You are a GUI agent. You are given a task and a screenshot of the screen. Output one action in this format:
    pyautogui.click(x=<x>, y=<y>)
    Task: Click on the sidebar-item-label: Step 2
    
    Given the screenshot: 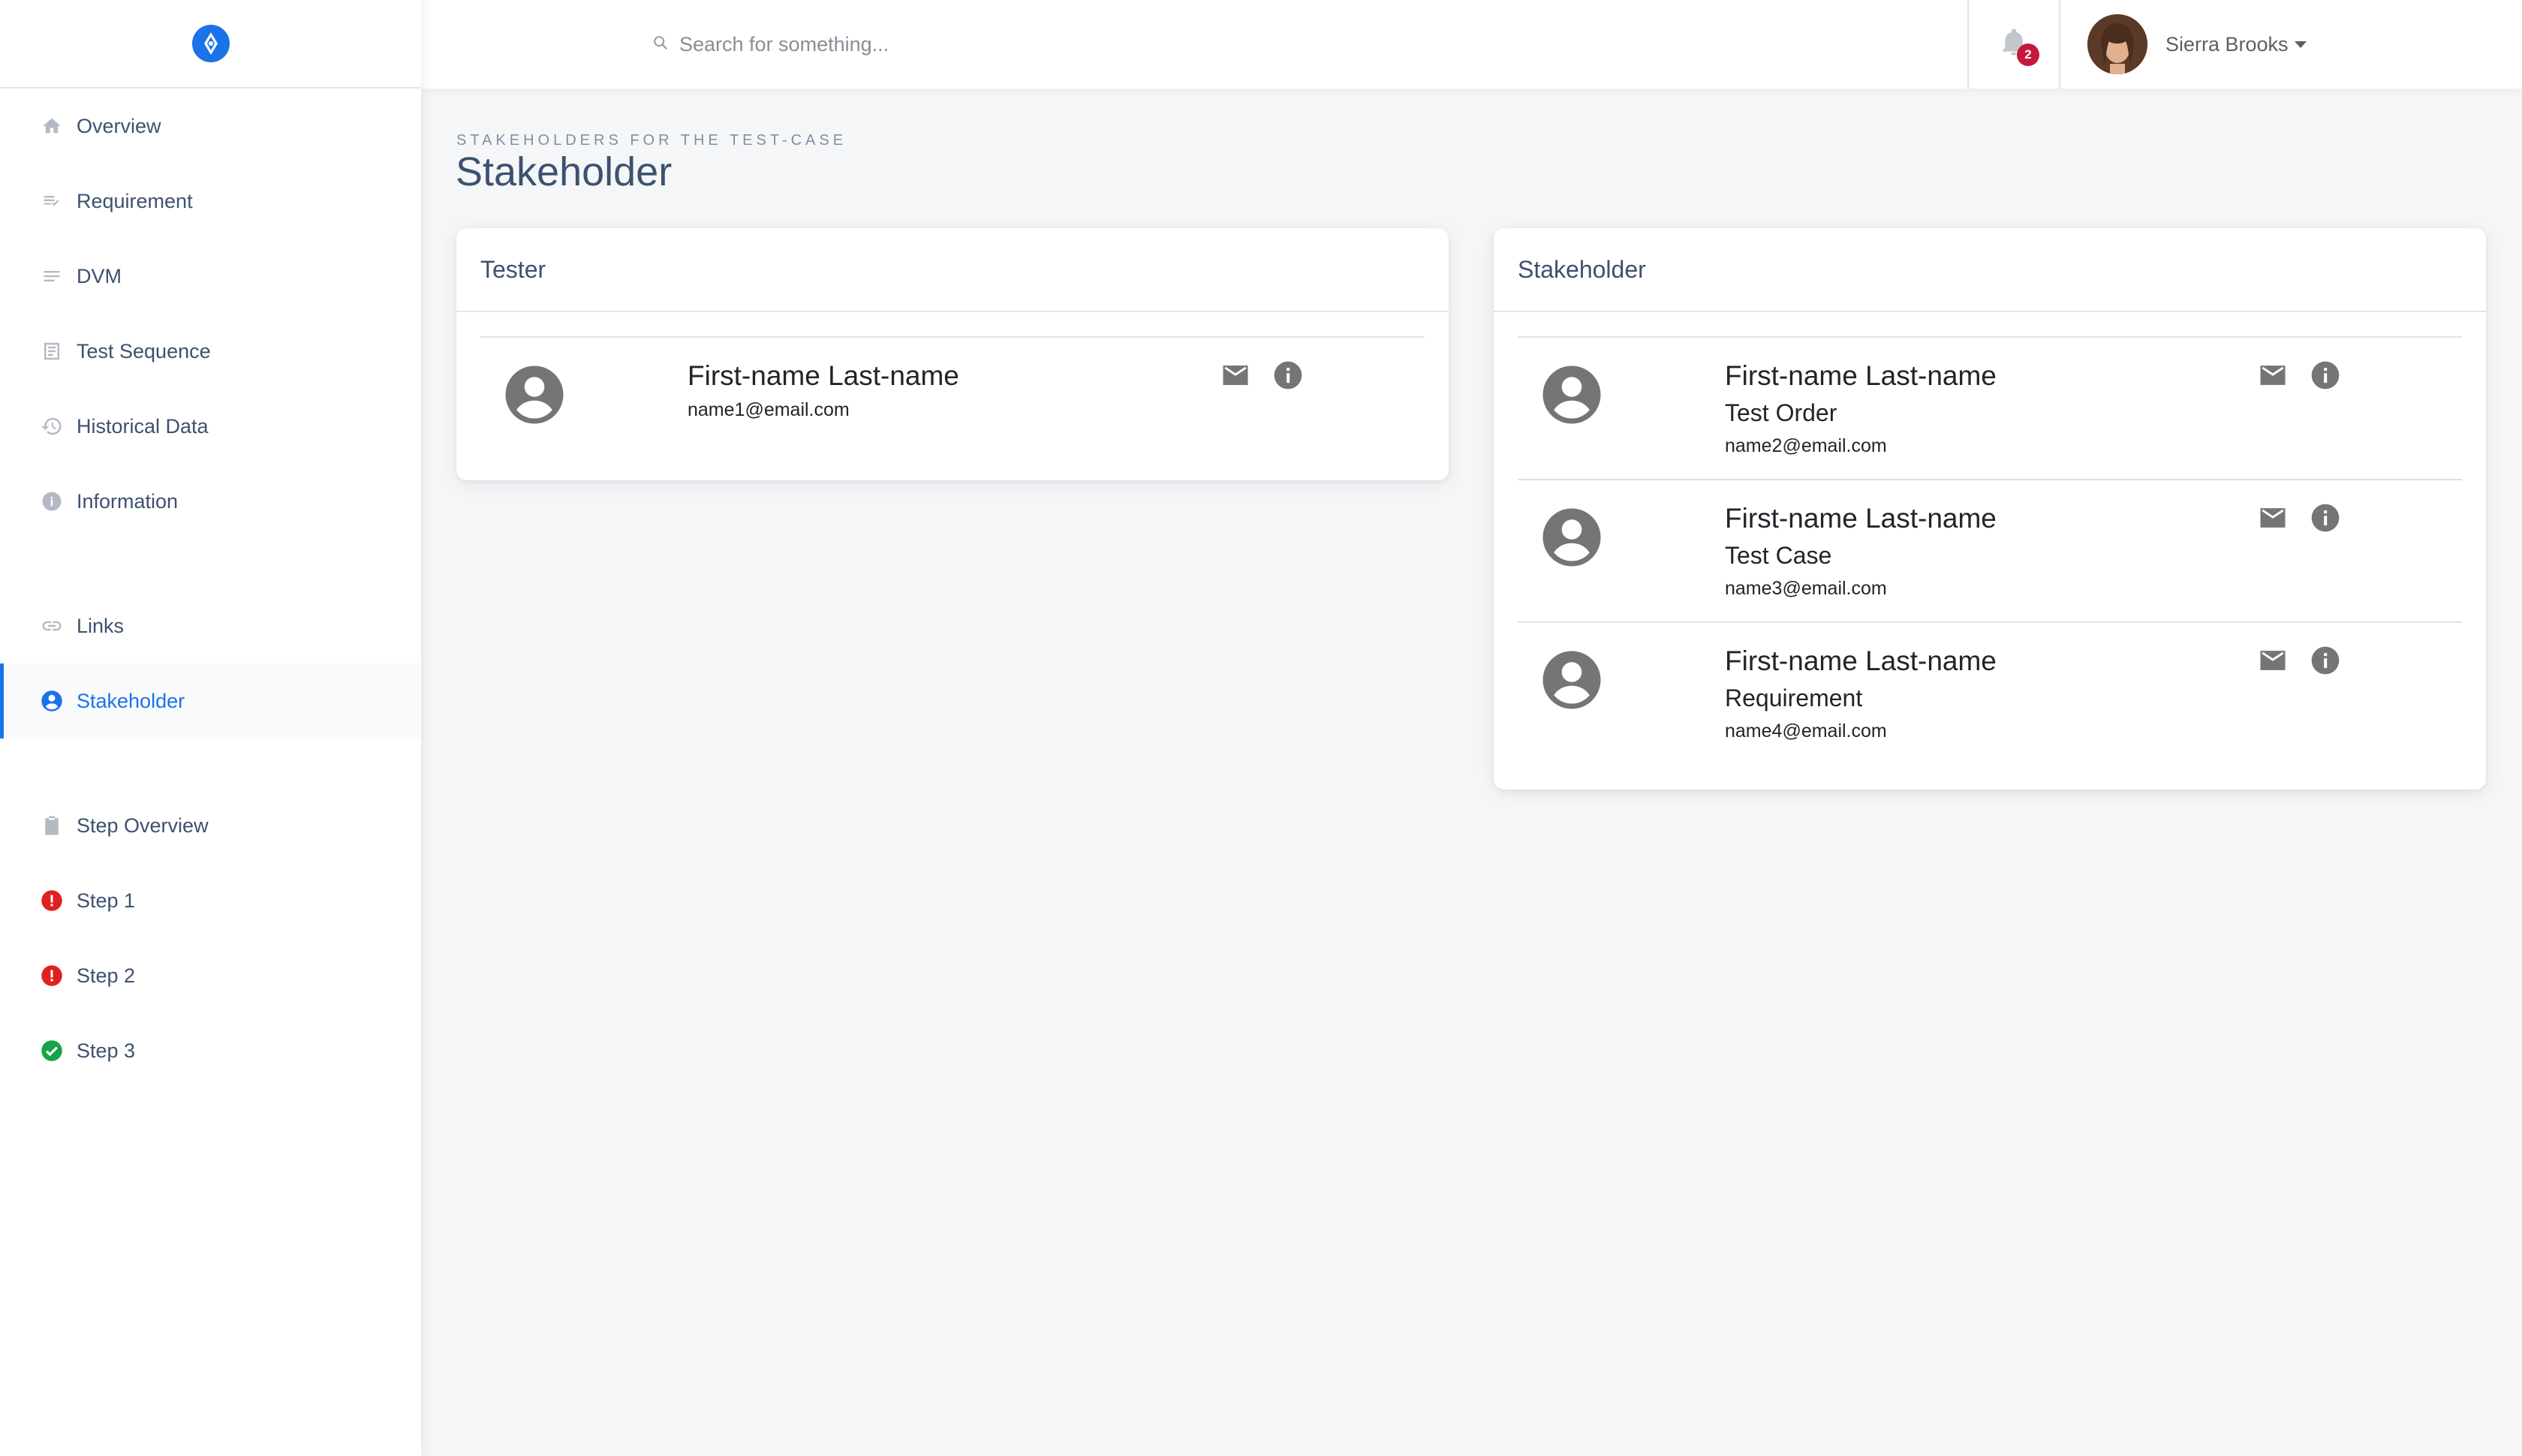 What is the action you would take?
    pyautogui.click(x=106, y=975)
    